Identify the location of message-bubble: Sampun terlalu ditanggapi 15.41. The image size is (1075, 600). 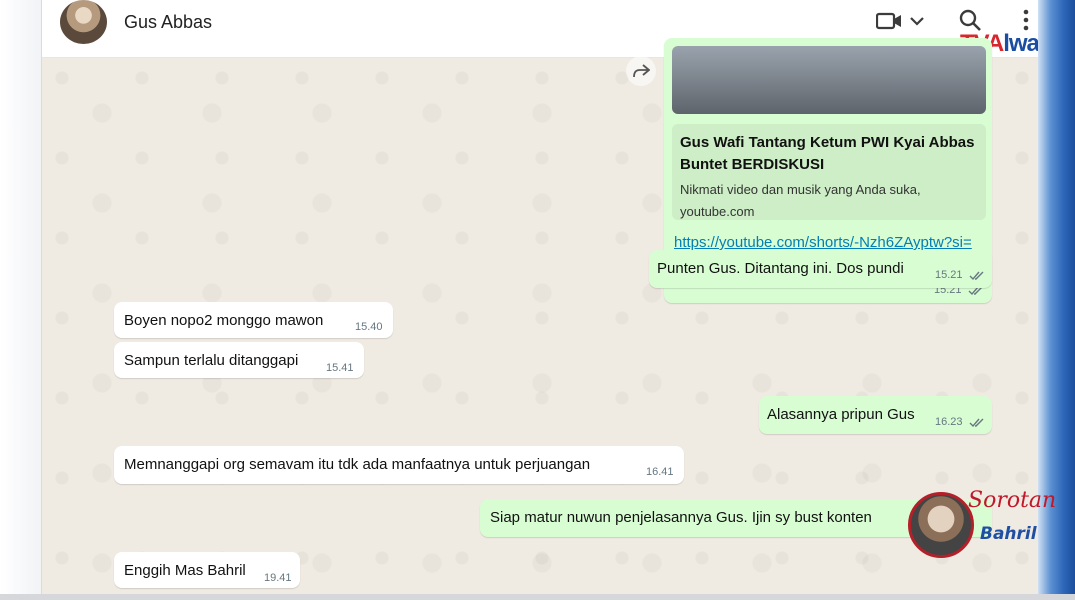
(239, 360).